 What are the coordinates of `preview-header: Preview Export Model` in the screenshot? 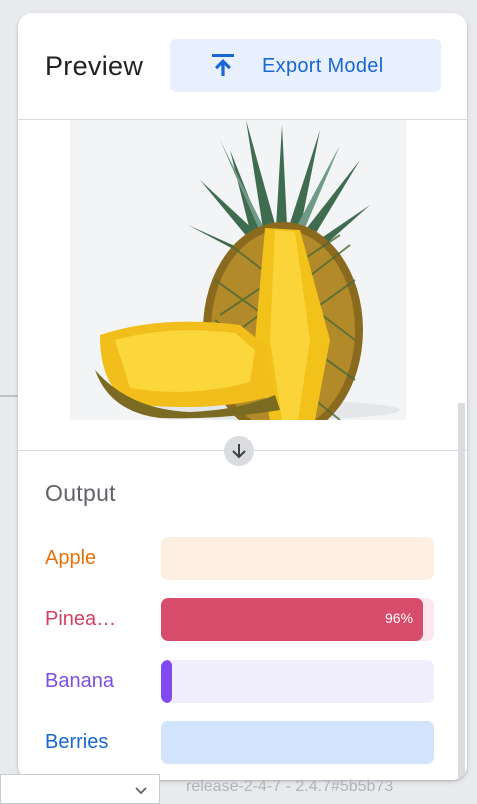 It's located at (242, 66).